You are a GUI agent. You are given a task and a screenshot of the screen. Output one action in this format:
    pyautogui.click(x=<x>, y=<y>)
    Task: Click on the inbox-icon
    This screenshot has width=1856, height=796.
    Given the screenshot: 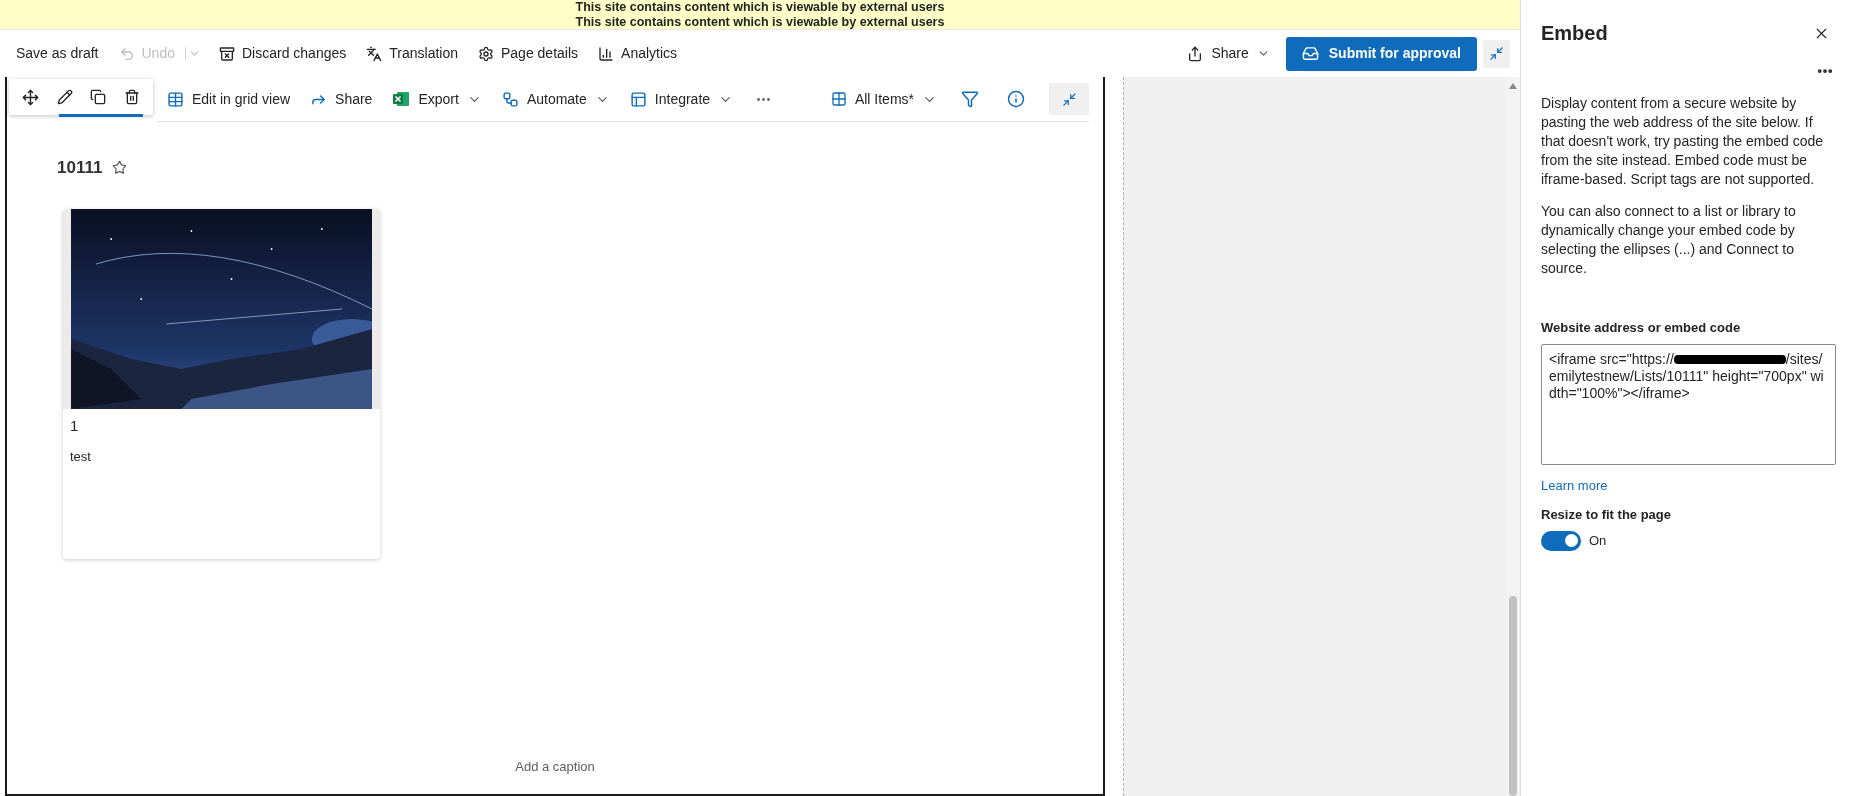 What is the action you would take?
    pyautogui.click(x=1310, y=53)
    